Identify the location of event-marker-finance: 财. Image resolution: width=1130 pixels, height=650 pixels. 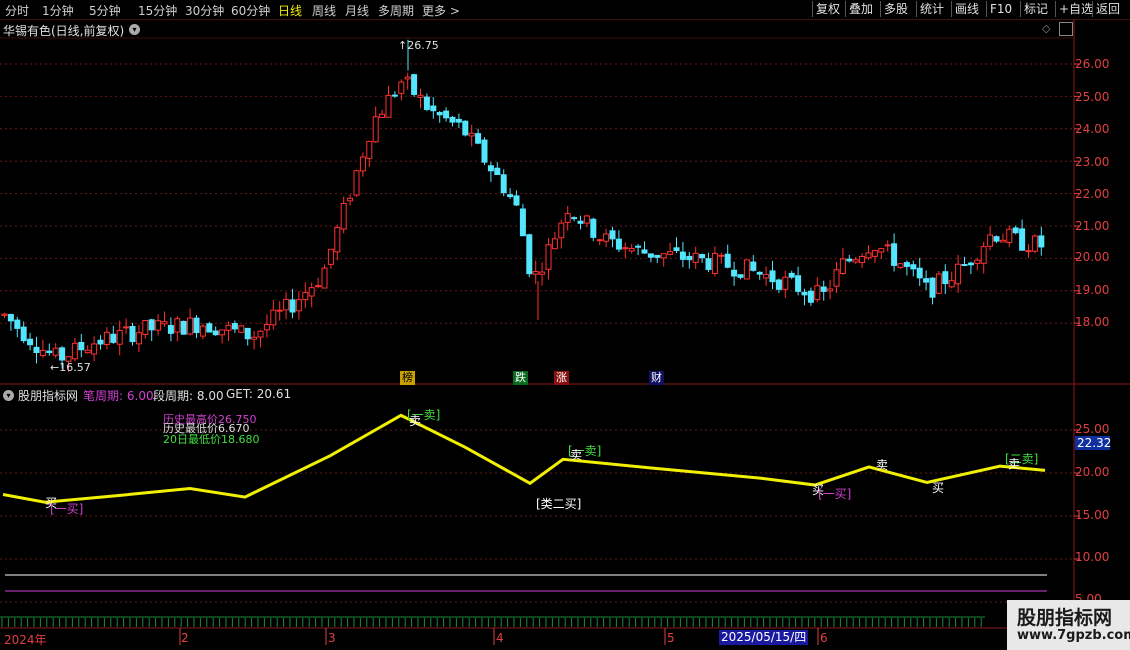
(656, 378).